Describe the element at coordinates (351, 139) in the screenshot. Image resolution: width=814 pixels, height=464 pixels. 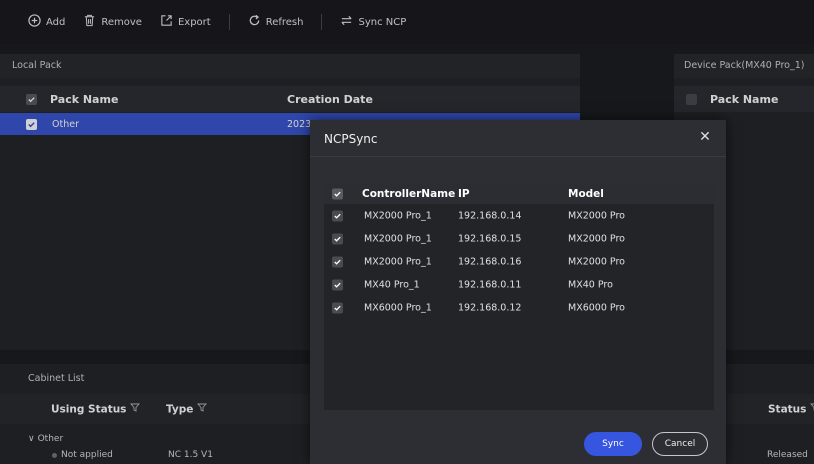
I see `dialog-title: NCPSync` at that location.